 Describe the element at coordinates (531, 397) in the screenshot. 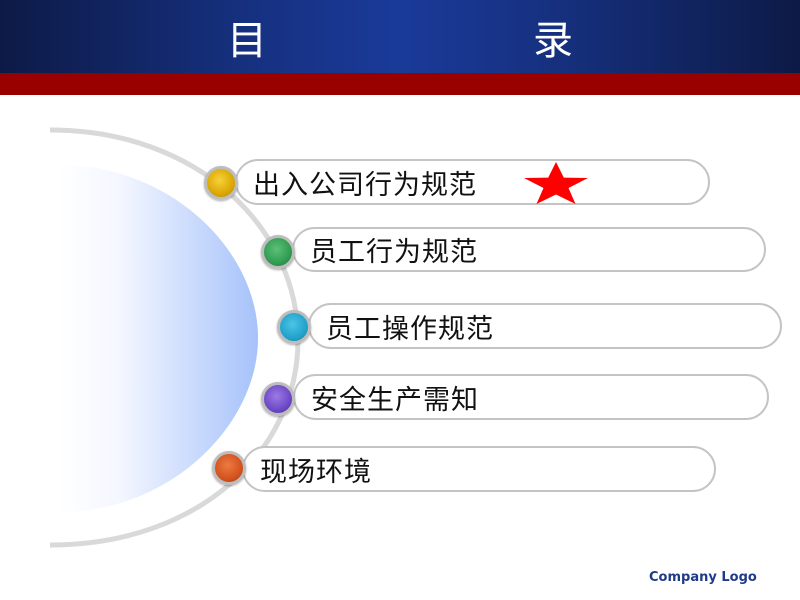

I see `toc-item-4: 安全生产需知` at that location.